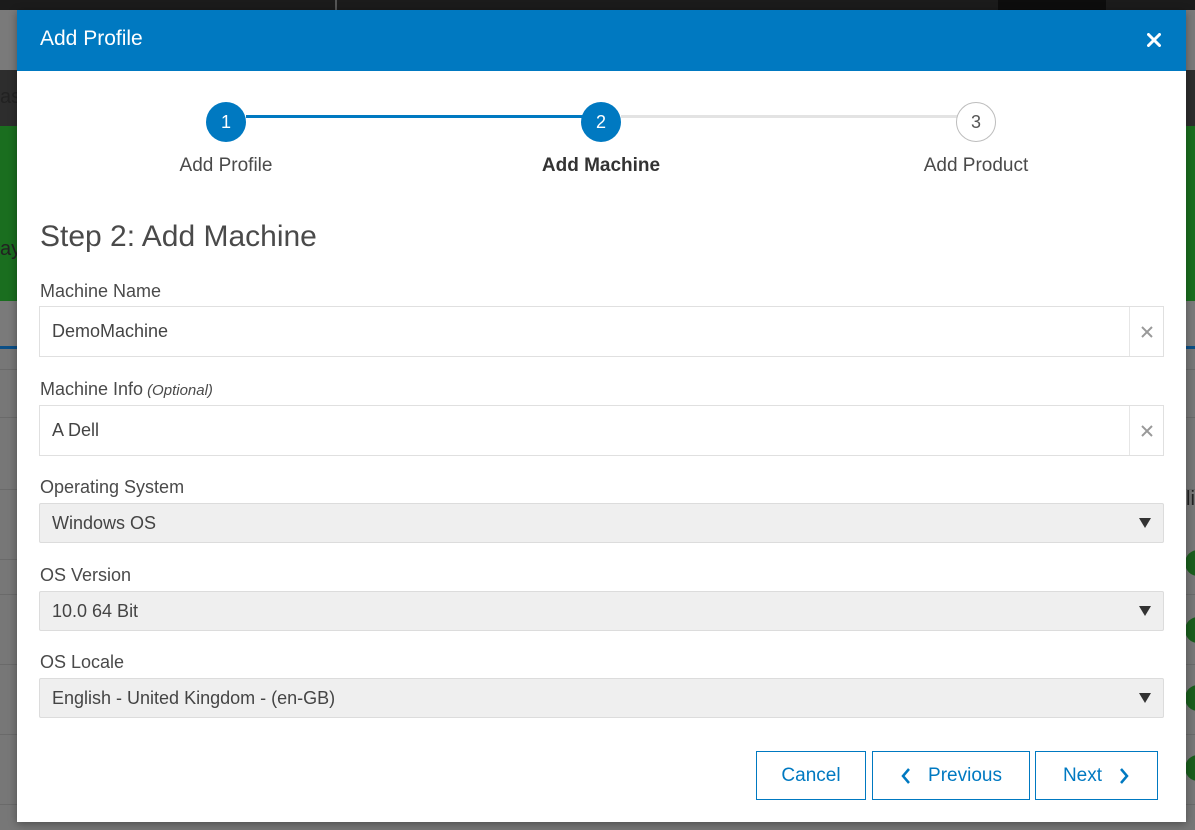 The height and width of the screenshot is (830, 1195). Describe the element at coordinates (965, 775) in the screenshot. I see `previous-button-label: Previous` at that location.